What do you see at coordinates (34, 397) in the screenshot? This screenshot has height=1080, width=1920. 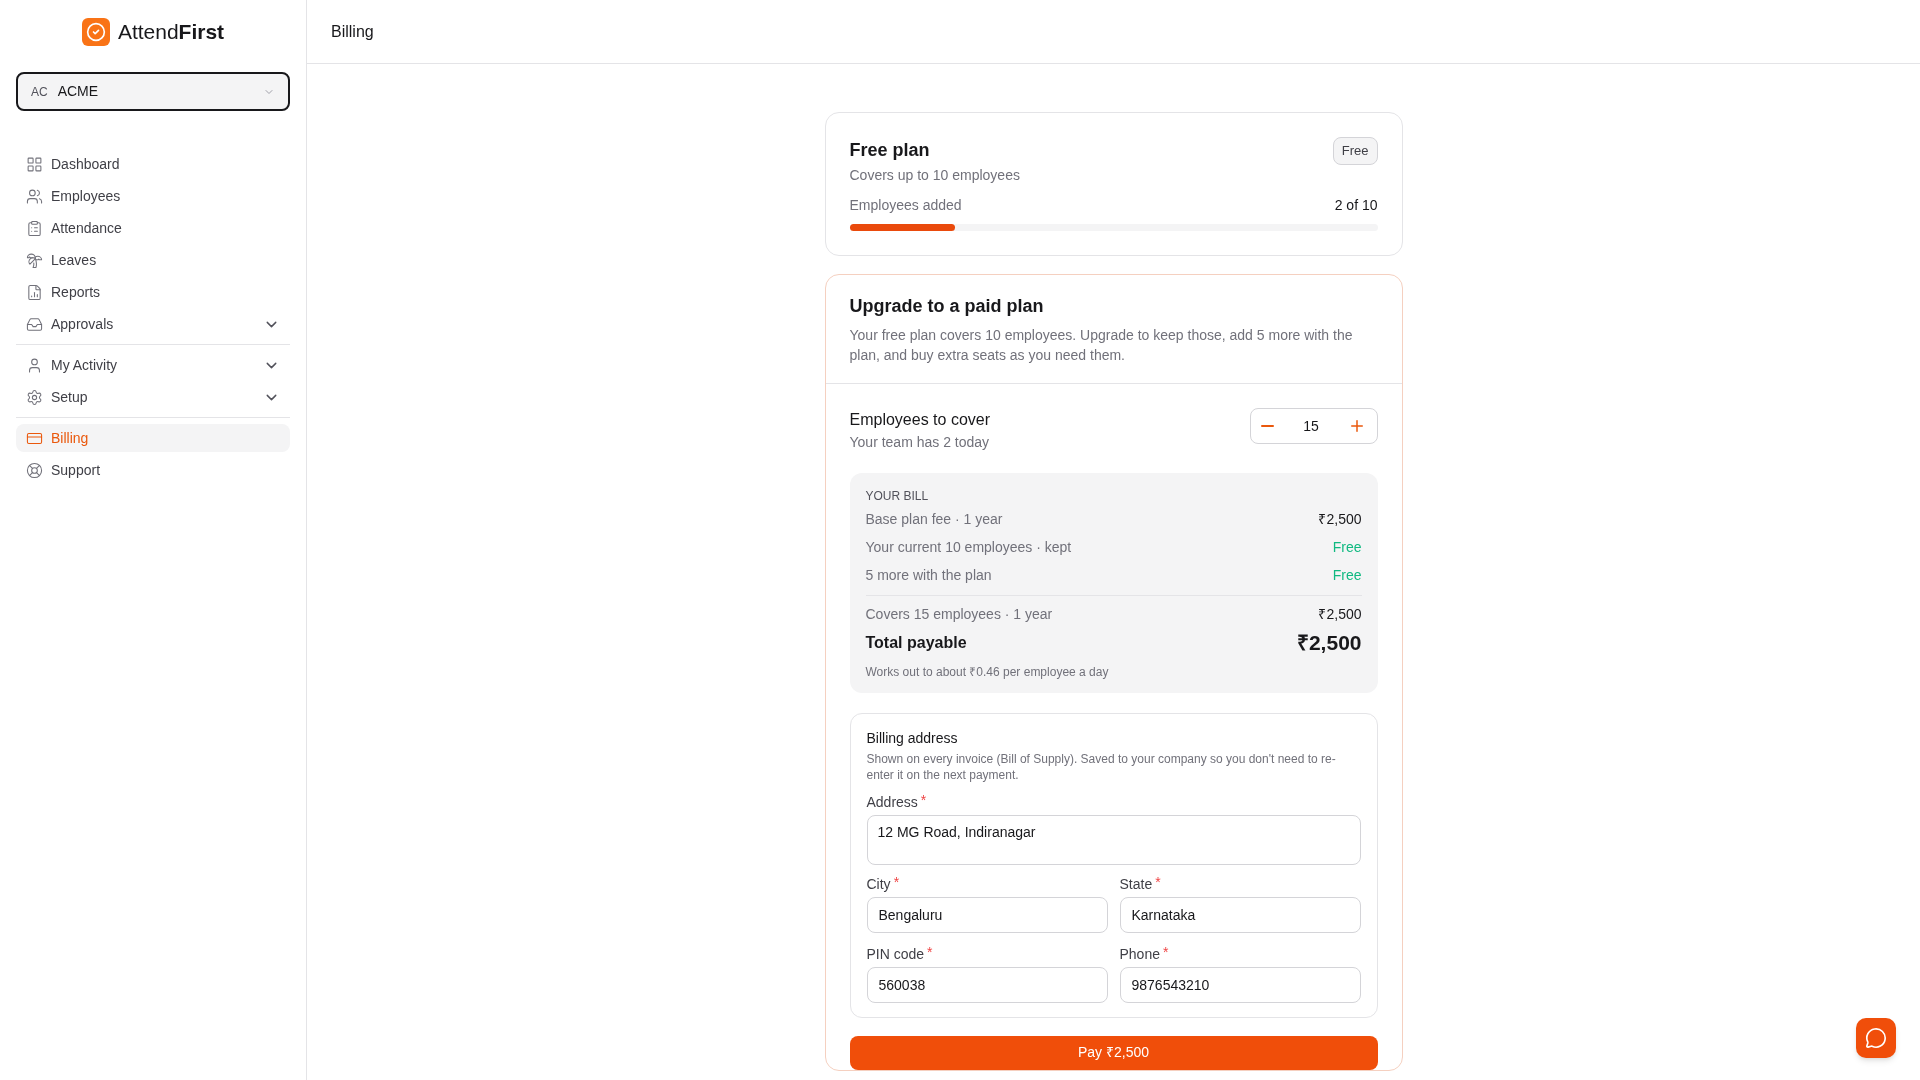 I see `settings-icon` at bounding box center [34, 397].